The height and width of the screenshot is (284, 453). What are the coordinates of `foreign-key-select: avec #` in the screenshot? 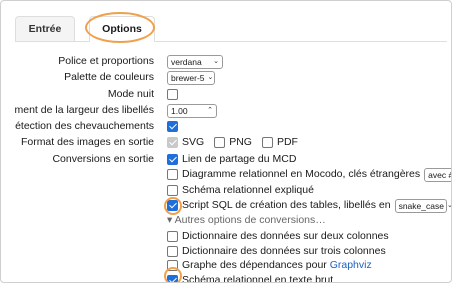 It's located at (438, 174).